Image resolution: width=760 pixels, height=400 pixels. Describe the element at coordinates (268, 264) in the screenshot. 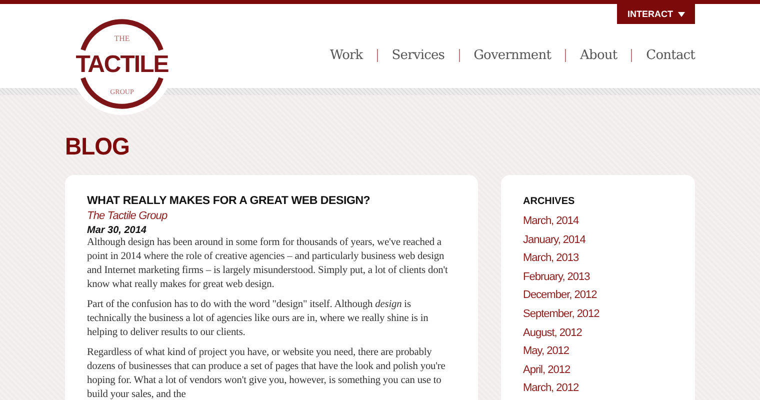

I see `post-paragraph: Although design has been around in some form for thousands of years, we've reached a point in 2014 where the role of creative agencies – and particularly business web design and Internet marketing firms – is largely misunderstood. Simply put, a lot of clients don't know what really makes for great web design.` at that location.